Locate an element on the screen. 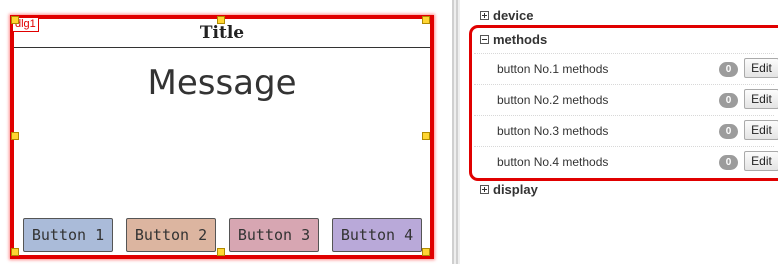 This screenshot has width=778, height=264. dialog-button-3: Button 3 is located at coordinates (274, 235).